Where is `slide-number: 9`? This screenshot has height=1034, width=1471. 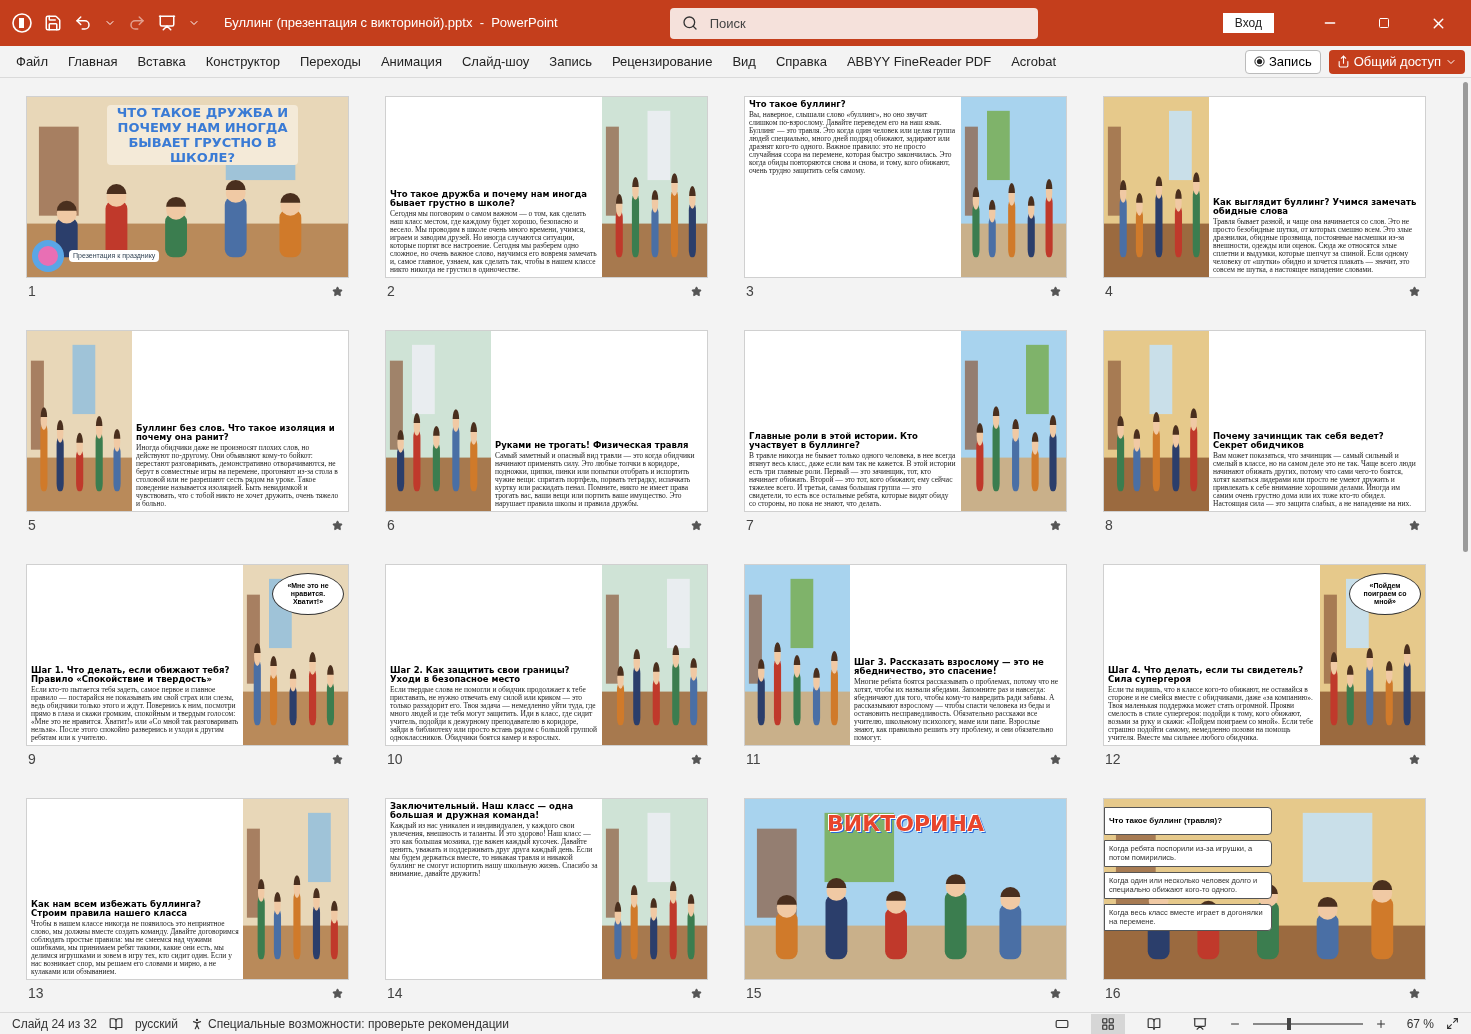 slide-number: 9 is located at coordinates (32, 759).